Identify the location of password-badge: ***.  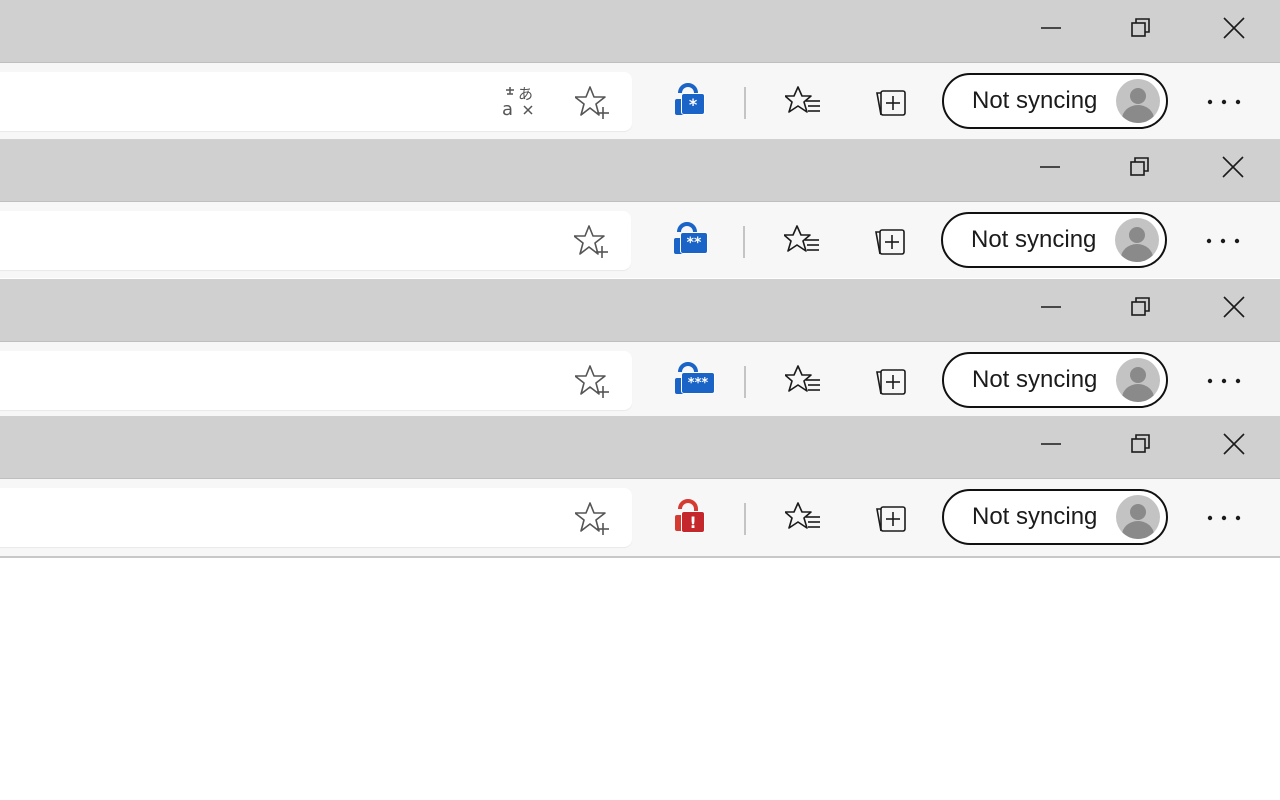
(698, 383).